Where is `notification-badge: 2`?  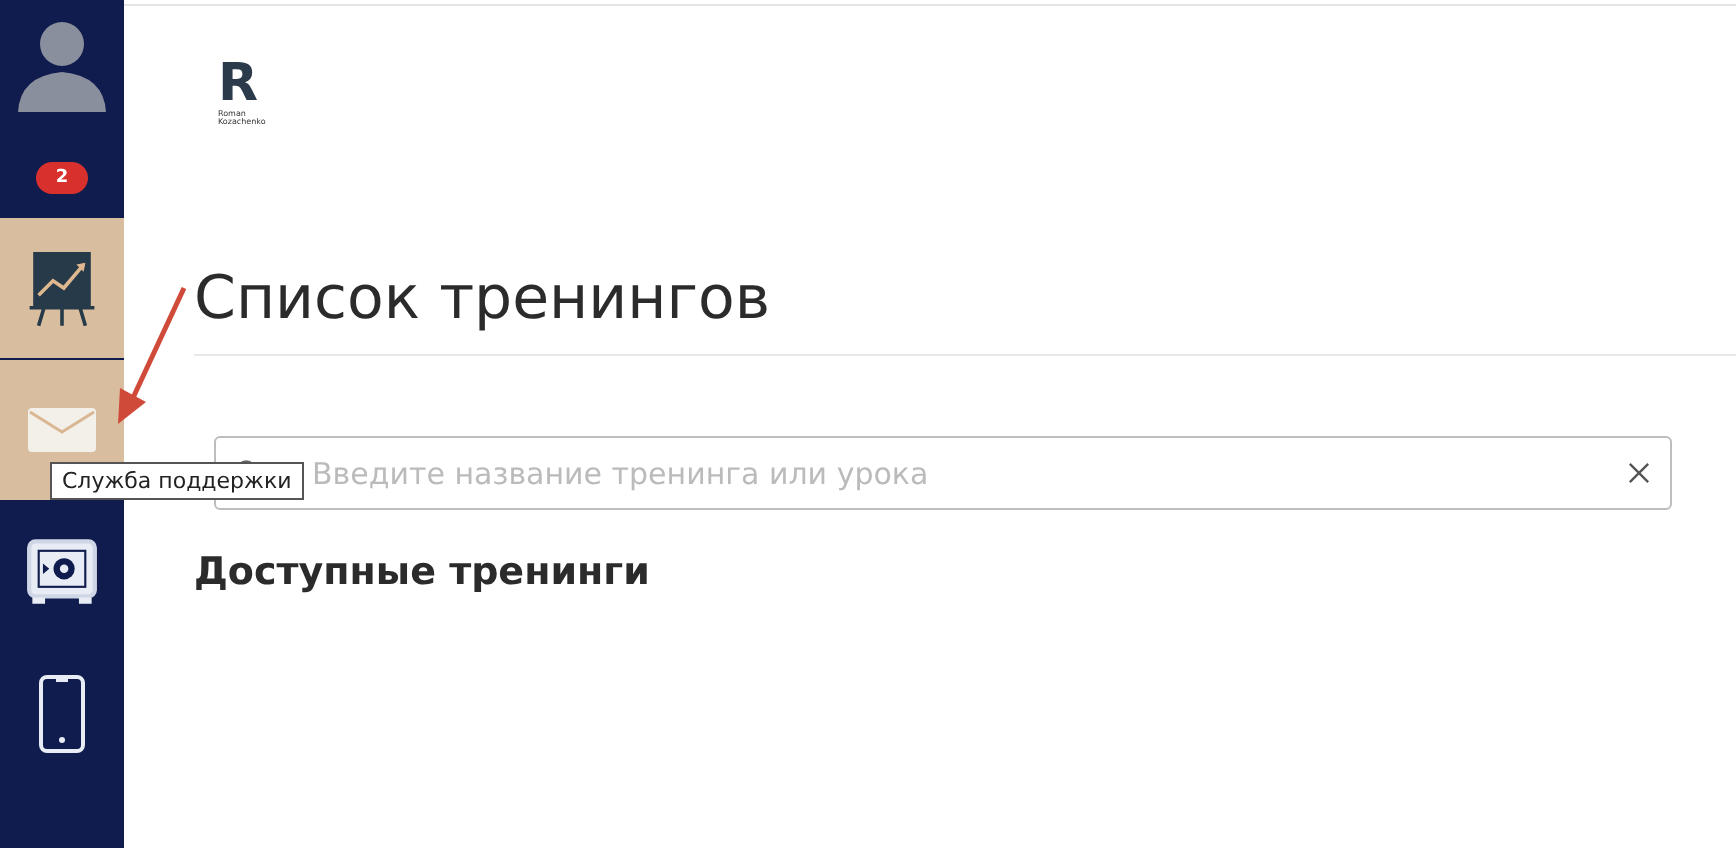
notification-badge: 2 is located at coordinates (62, 178).